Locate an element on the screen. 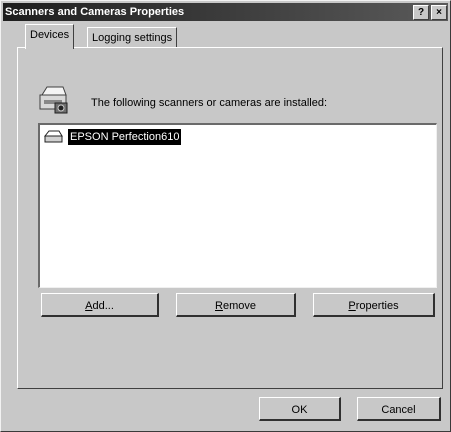 The width and height of the screenshot is (451, 432). close-icon: × is located at coordinates (439, 12).